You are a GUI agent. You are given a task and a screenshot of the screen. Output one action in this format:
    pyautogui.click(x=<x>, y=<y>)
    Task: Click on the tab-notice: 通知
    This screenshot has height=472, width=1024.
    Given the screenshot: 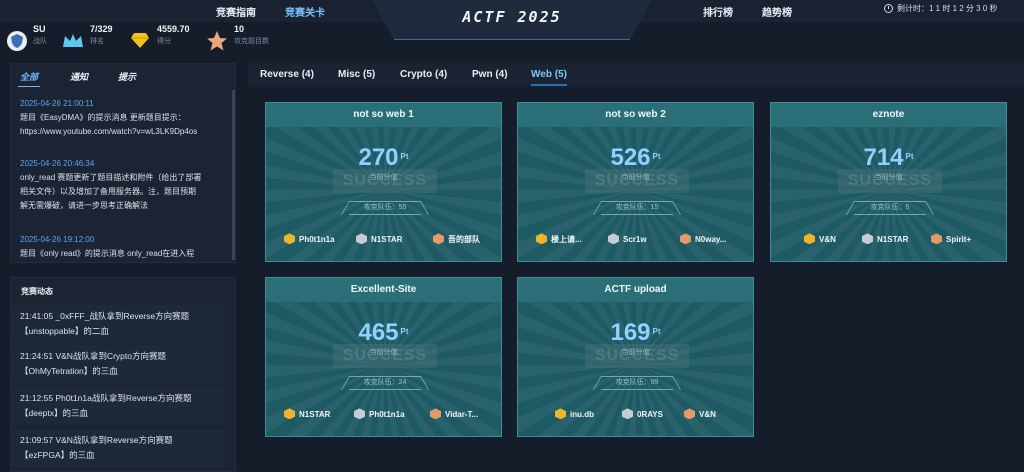 What is the action you would take?
    pyautogui.click(x=79, y=76)
    